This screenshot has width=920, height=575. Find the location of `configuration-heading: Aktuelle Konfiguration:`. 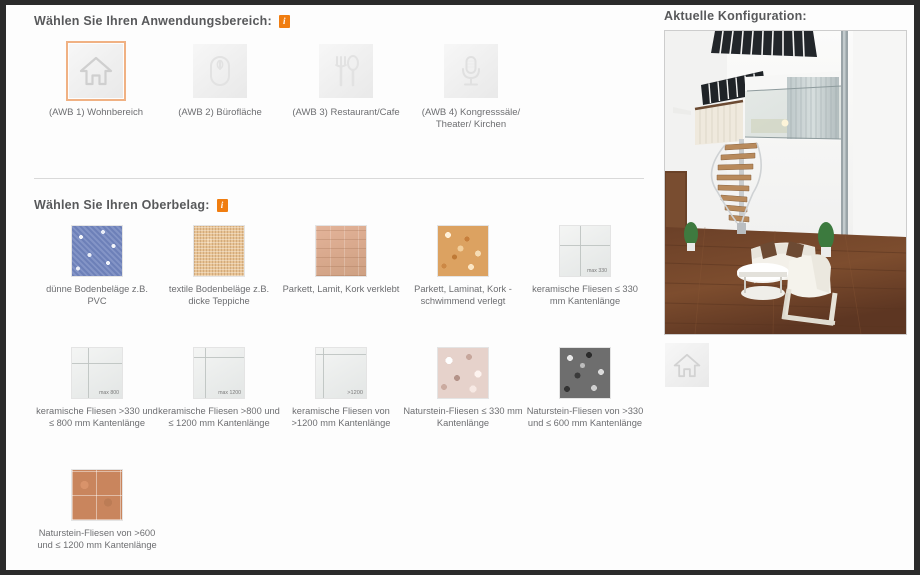

configuration-heading: Aktuelle Konfiguration: is located at coordinates (735, 16).